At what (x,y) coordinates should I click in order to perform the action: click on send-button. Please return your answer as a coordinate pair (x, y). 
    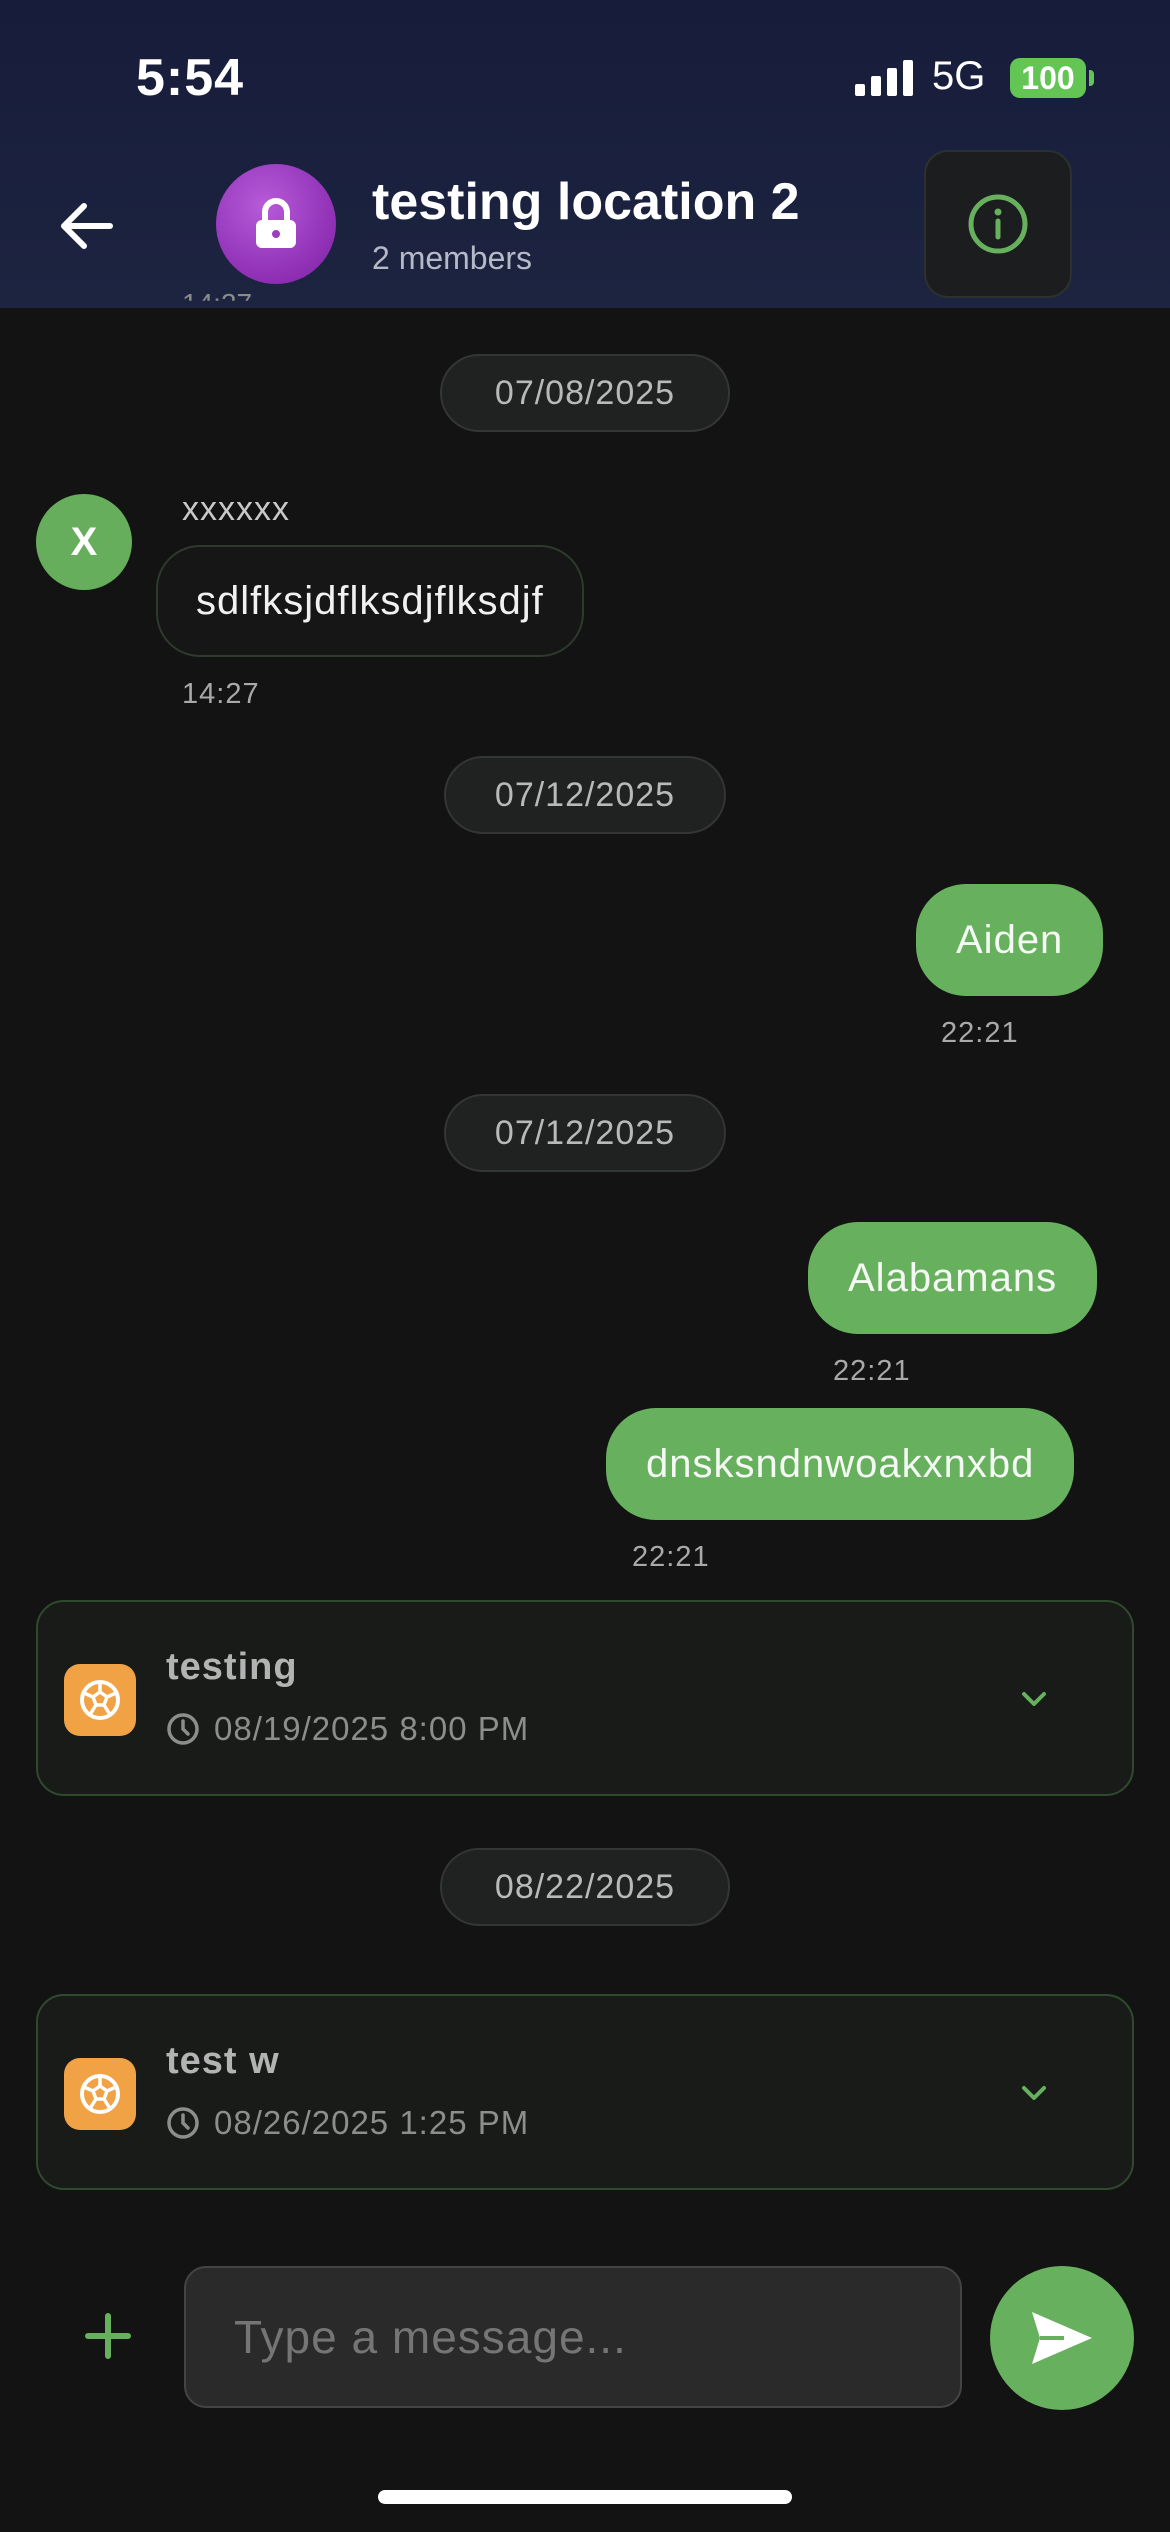
    Looking at the image, I should click on (1062, 2338).